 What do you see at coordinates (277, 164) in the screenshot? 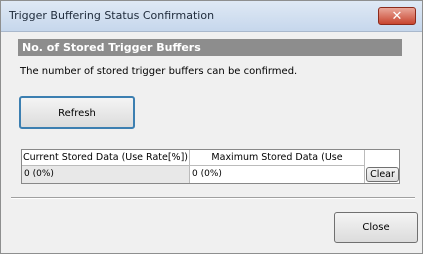
I see `header-maximum-stored: Maximum Stored Data (Use Rate[%])` at bounding box center [277, 164].